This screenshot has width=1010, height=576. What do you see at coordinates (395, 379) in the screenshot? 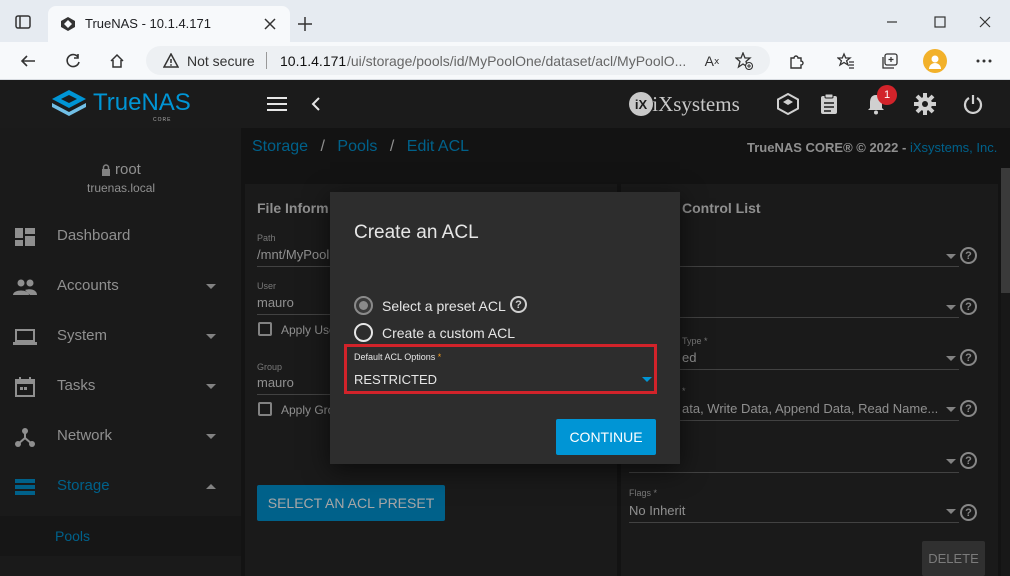
I see `default-acl-select: RESTRICTED` at bounding box center [395, 379].